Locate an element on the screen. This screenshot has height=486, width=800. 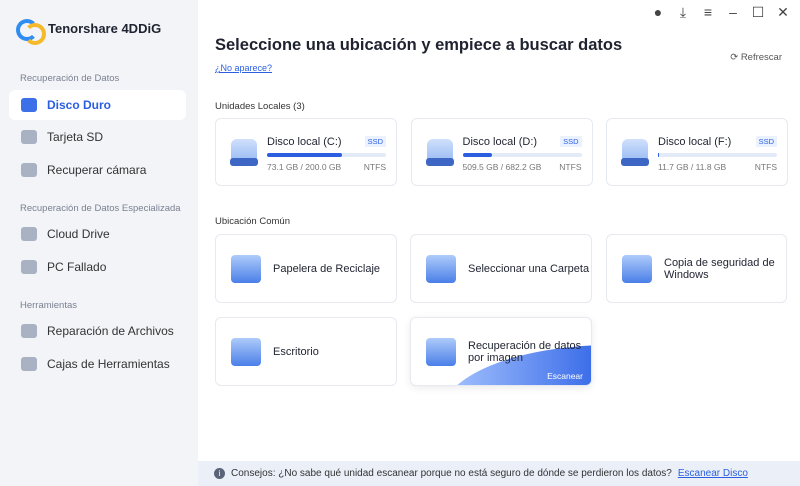
scan-button: Escanear is located at coordinates (565, 376).